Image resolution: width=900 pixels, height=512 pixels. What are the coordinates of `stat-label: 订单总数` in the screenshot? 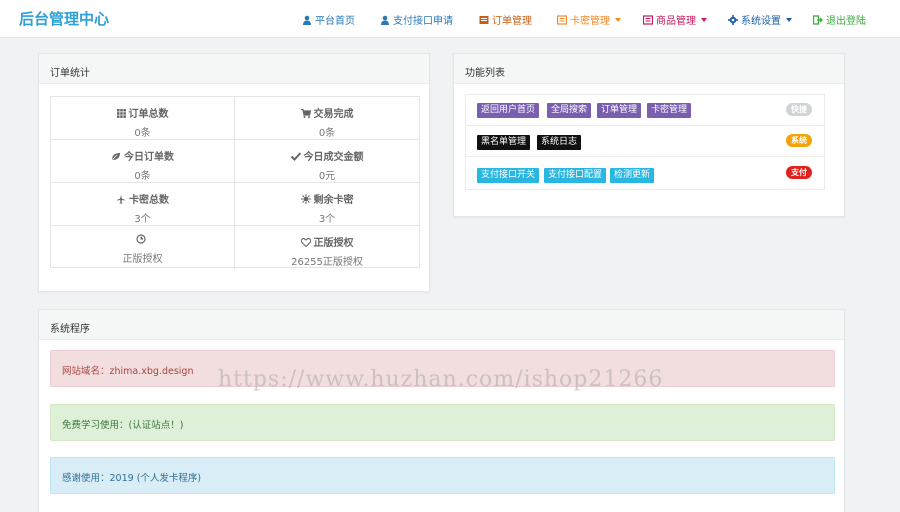 It's located at (148, 114).